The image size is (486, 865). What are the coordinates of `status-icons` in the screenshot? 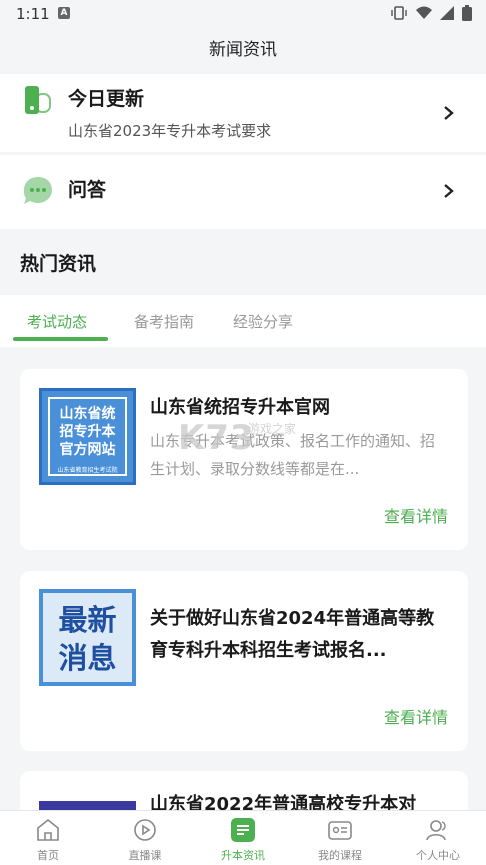 It's located at (431, 13).